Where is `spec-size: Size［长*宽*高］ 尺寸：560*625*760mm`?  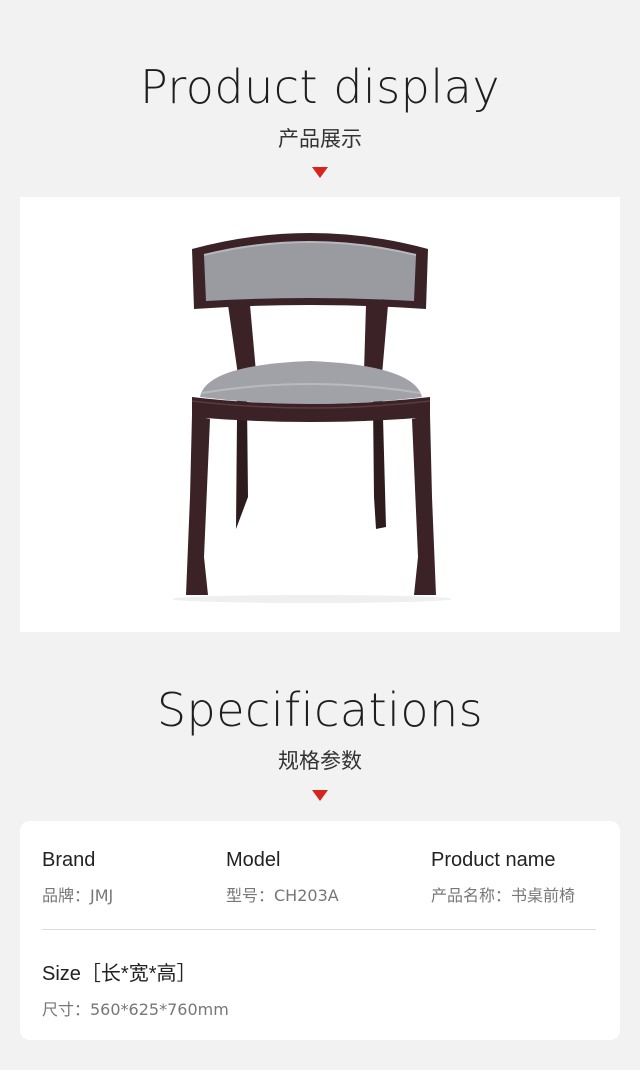 spec-size: Size［长*宽*高］ 尺寸：560*625*760mm is located at coordinates (135, 988).